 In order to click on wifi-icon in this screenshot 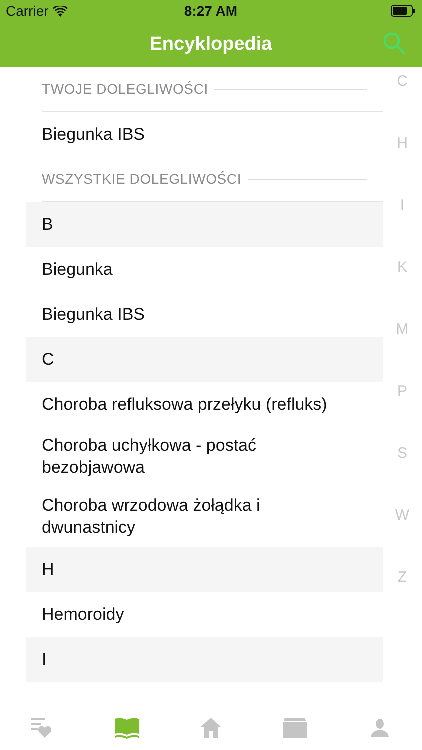, I will do `click(60, 11)`.